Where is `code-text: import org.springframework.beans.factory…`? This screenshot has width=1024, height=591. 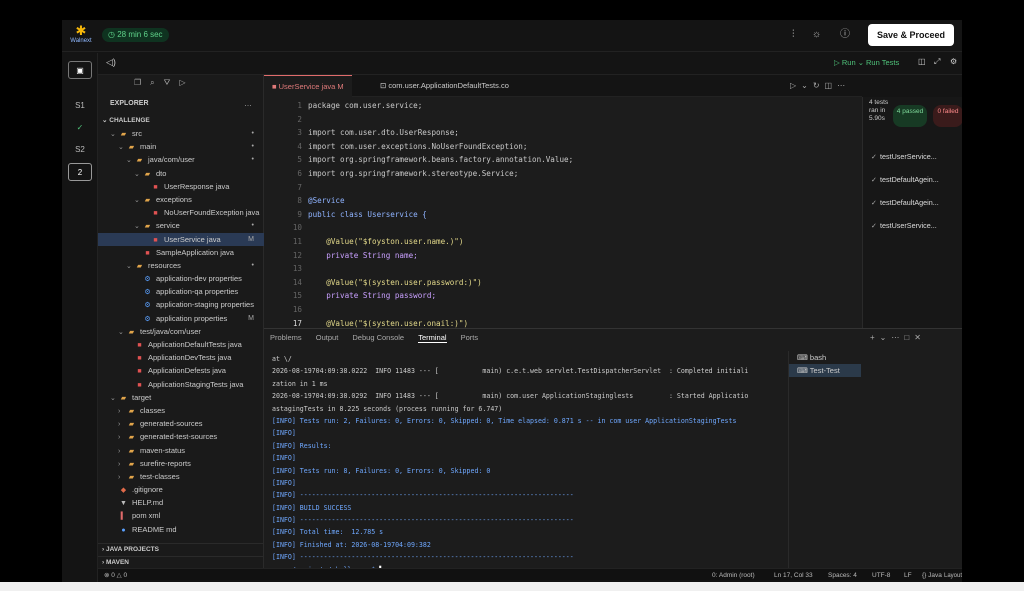 code-text: import org.springframework.beans.factory… is located at coordinates (440, 160).